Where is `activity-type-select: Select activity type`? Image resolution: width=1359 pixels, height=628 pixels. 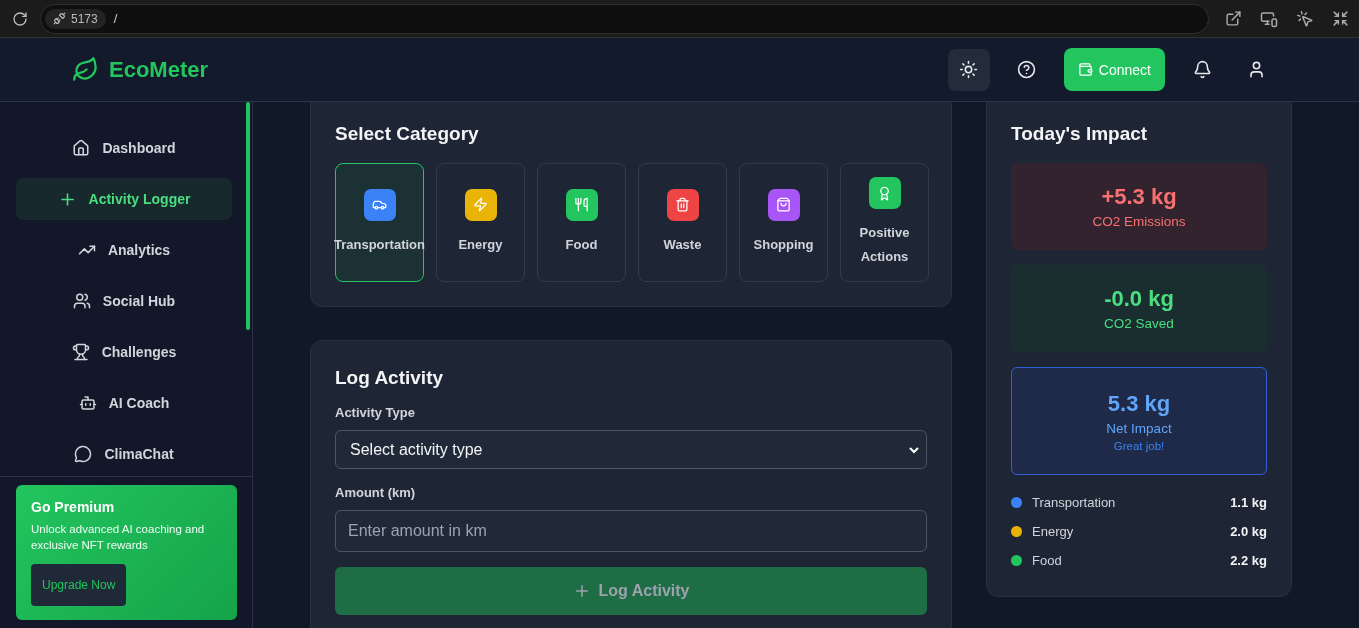 activity-type-select: Select activity type is located at coordinates (631, 449).